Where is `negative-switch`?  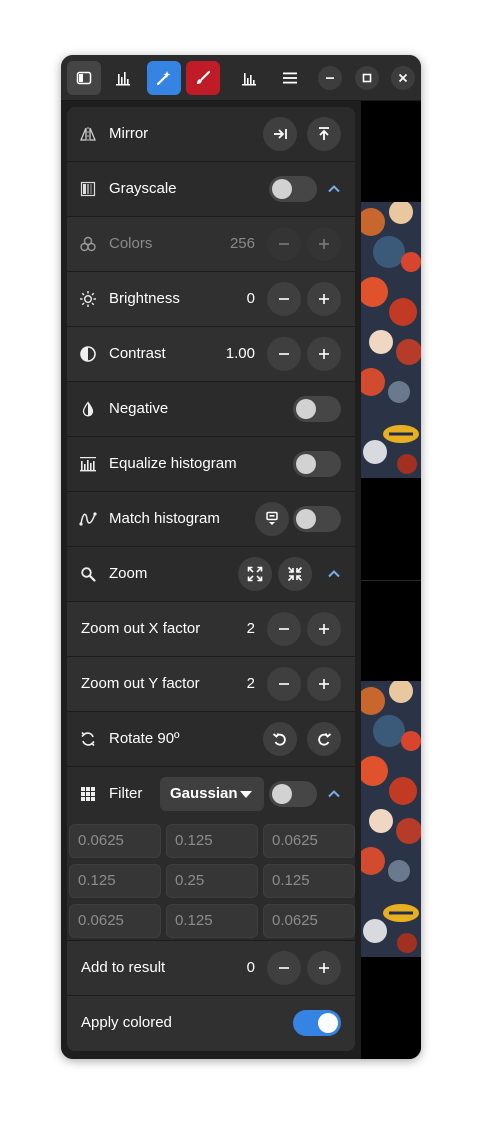 negative-switch is located at coordinates (317, 409).